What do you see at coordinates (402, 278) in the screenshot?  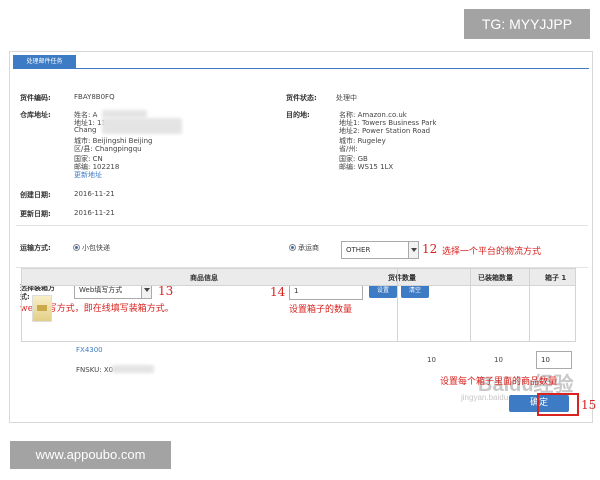 I see `th-shipment-qty: 货件数量` at bounding box center [402, 278].